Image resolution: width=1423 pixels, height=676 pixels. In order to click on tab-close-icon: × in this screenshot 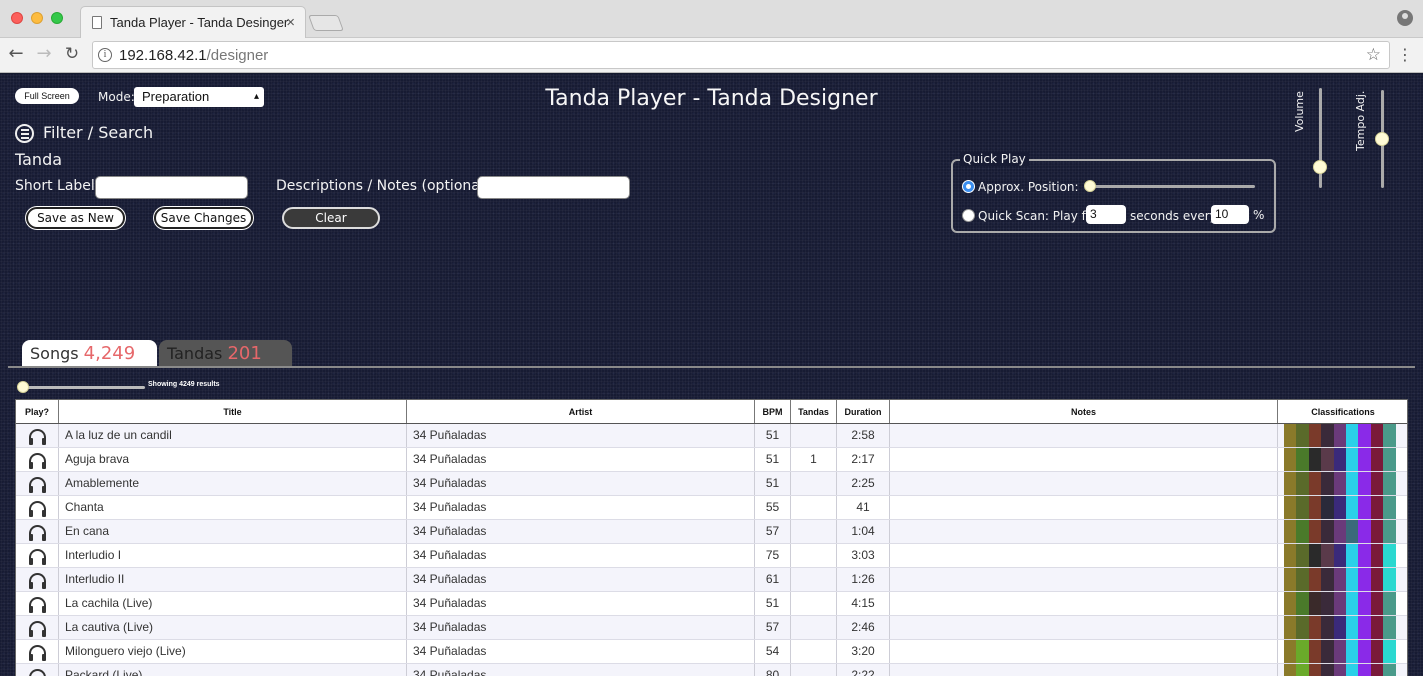, I will do `click(290, 22)`.